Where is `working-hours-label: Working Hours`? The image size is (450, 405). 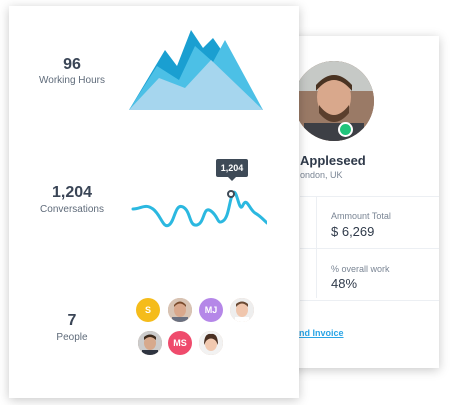 working-hours-label: Working Hours is located at coordinates (72, 80).